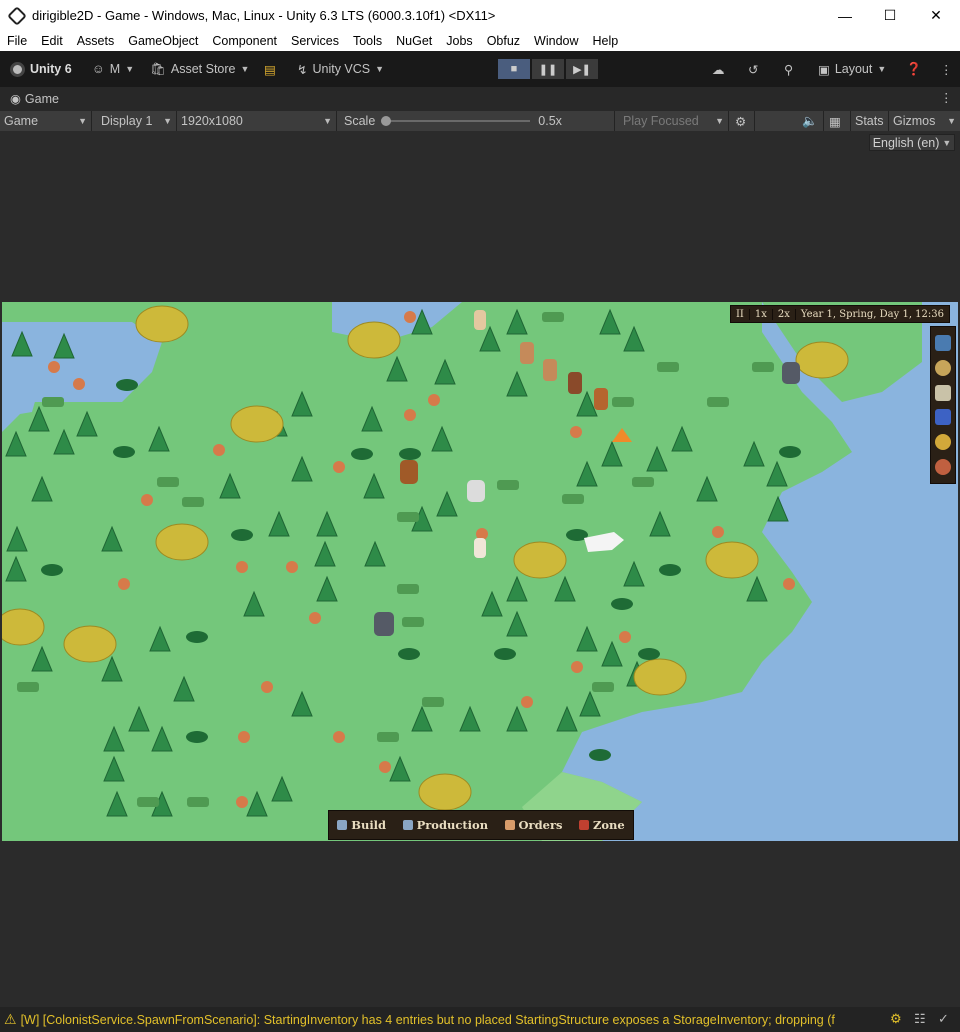 This screenshot has width=960, height=1032. What do you see at coordinates (943, 466) in the screenshot?
I see `eye-icon` at bounding box center [943, 466].